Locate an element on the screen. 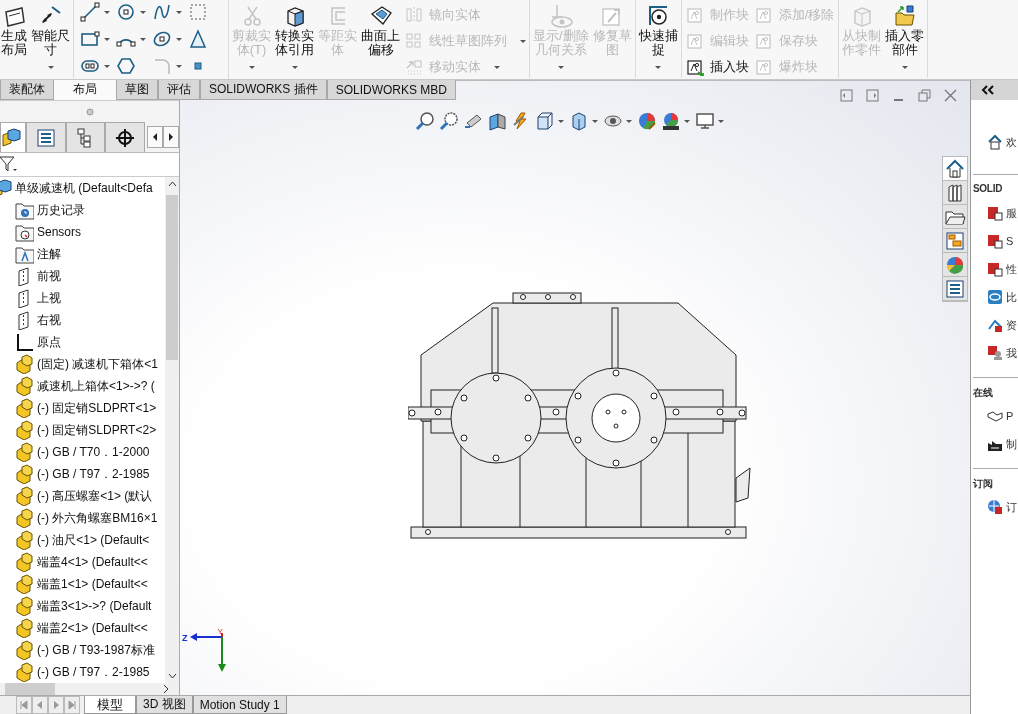 Image resolution: width=1018 pixels, height=714 pixels. line-icon is located at coordinates (90, 12).